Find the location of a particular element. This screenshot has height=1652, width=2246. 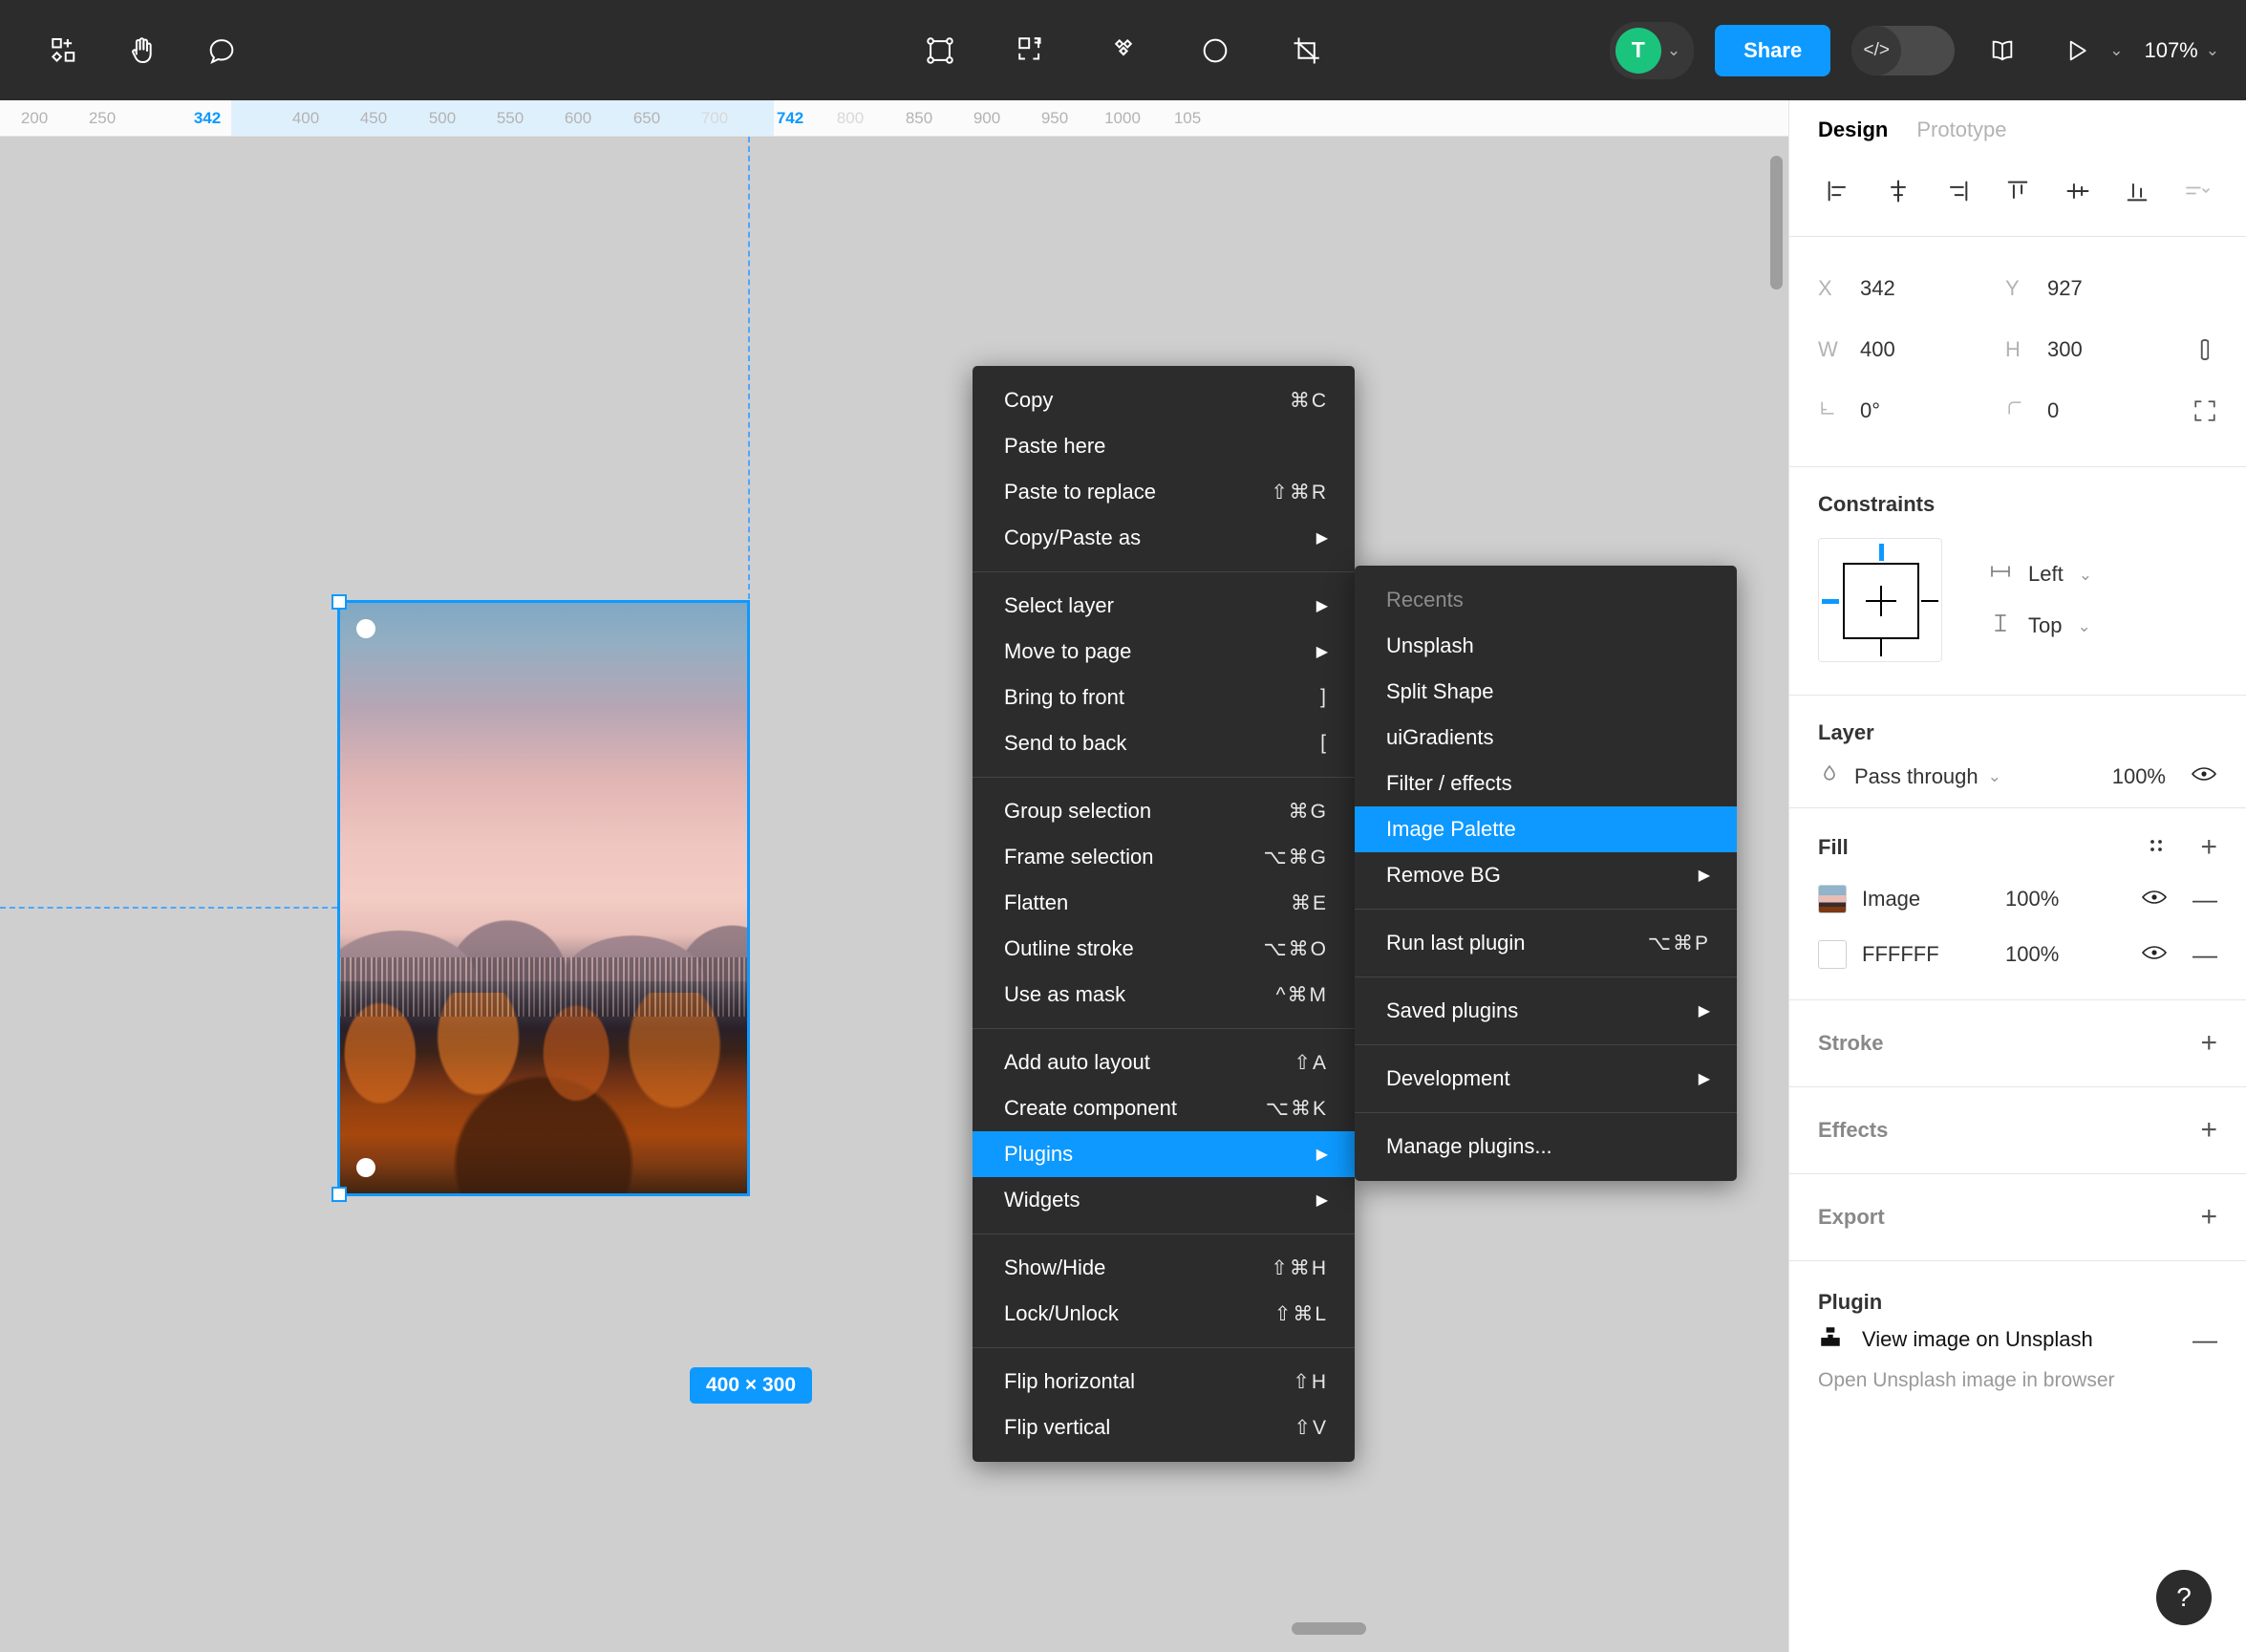

menu-item-saved-plugins: Saved plugins ▶ is located at coordinates (1546, 1011).